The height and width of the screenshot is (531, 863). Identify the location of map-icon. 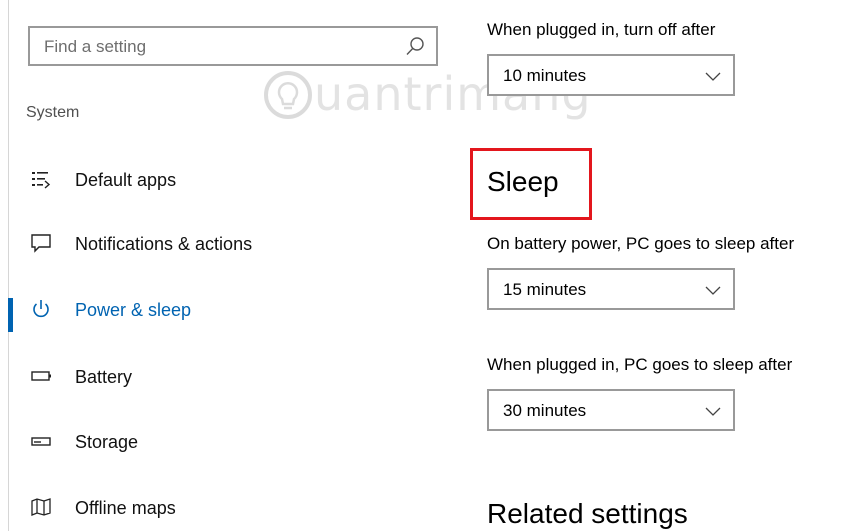
(41, 507).